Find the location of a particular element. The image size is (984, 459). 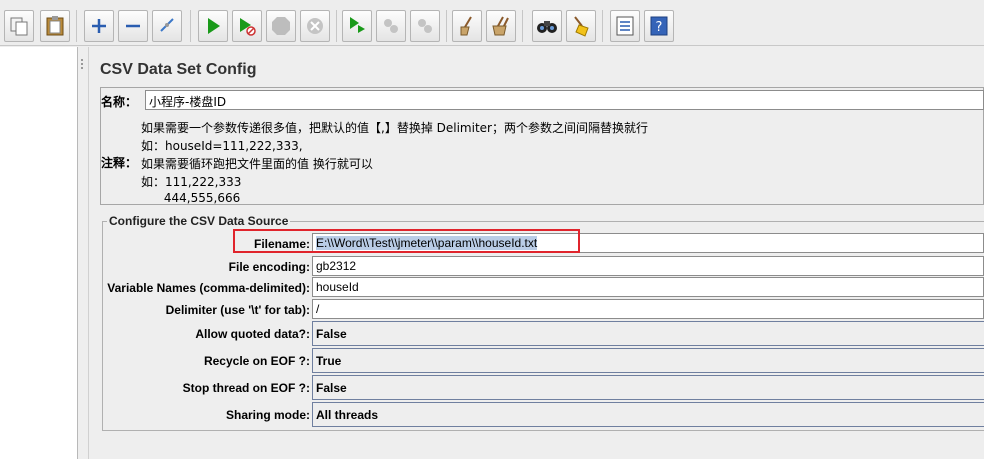

start-no-pauses-button is located at coordinates (247, 26).